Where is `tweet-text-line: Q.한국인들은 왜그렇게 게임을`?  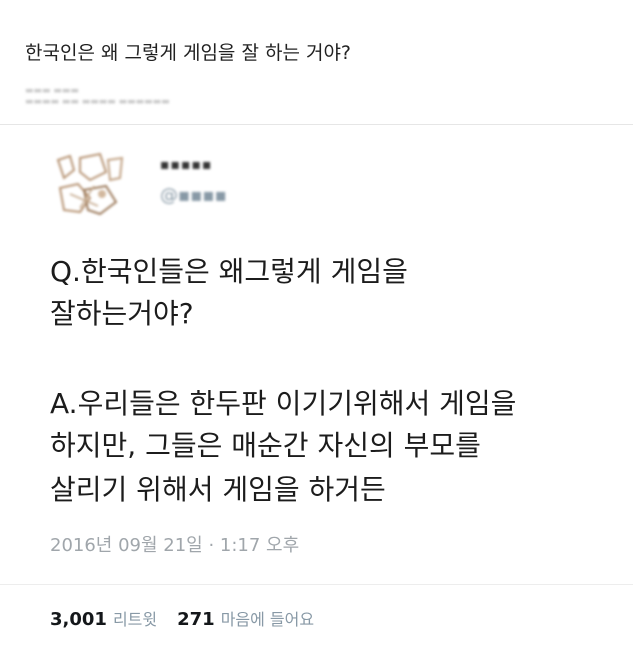 tweet-text-line: Q.한국인들은 왜그렇게 게임을 is located at coordinates (229, 271).